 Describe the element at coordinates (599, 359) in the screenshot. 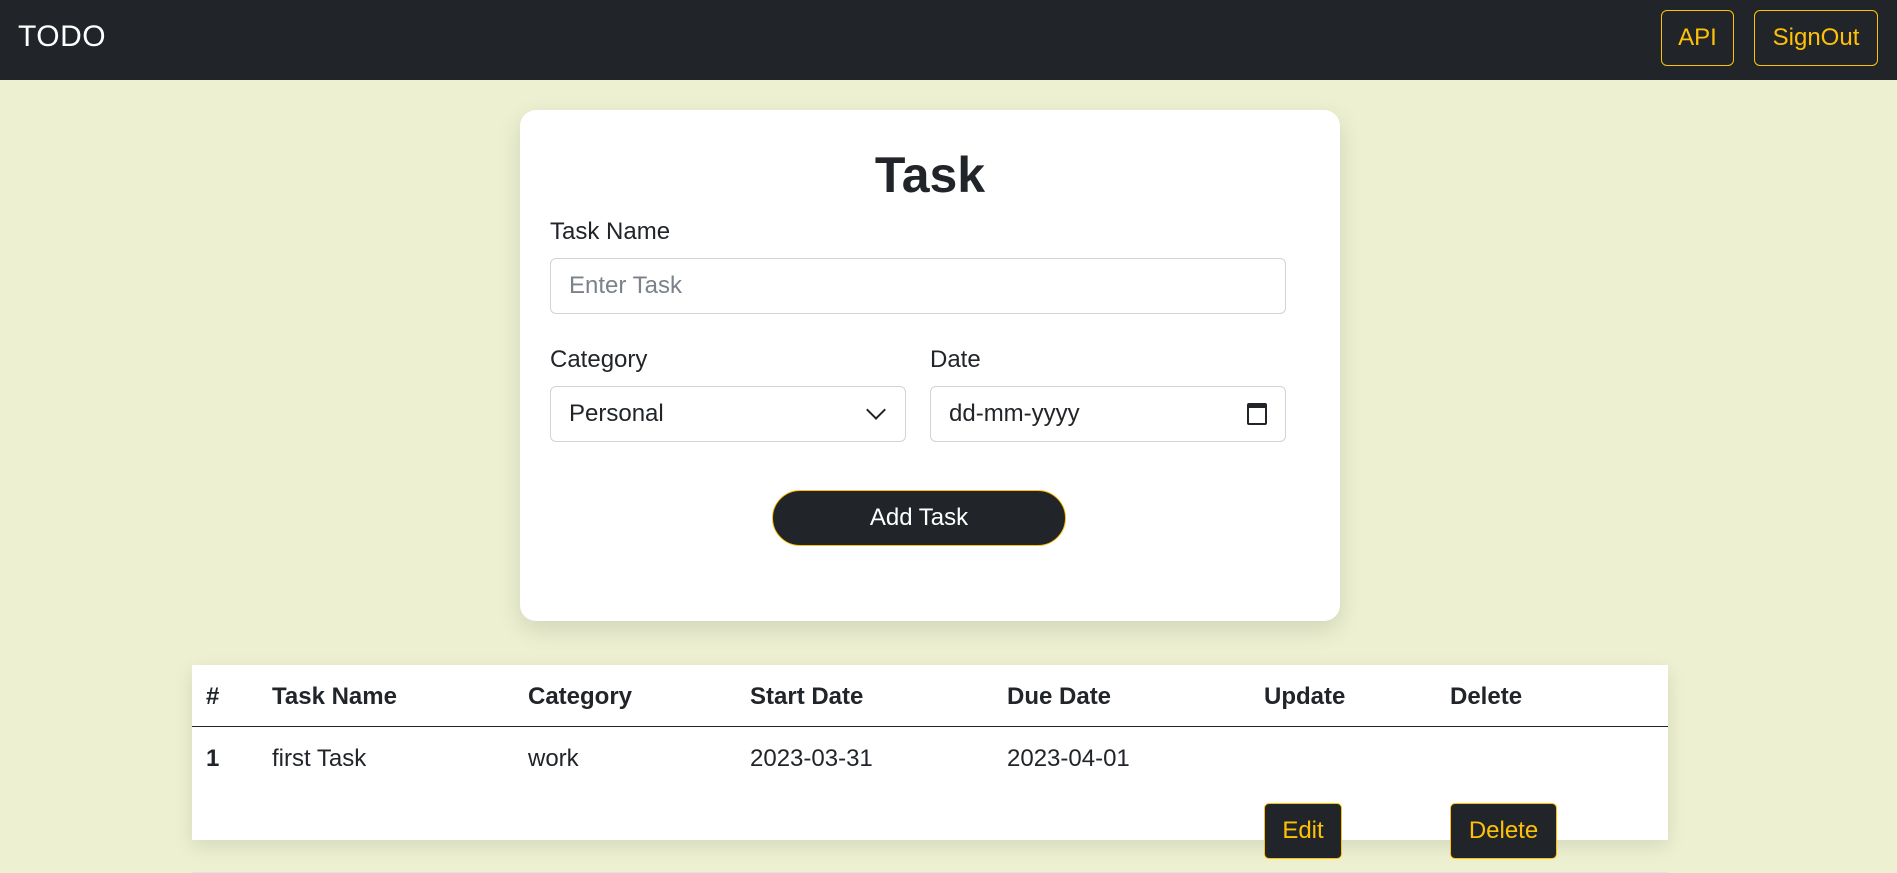

I see `category-label: Category` at that location.